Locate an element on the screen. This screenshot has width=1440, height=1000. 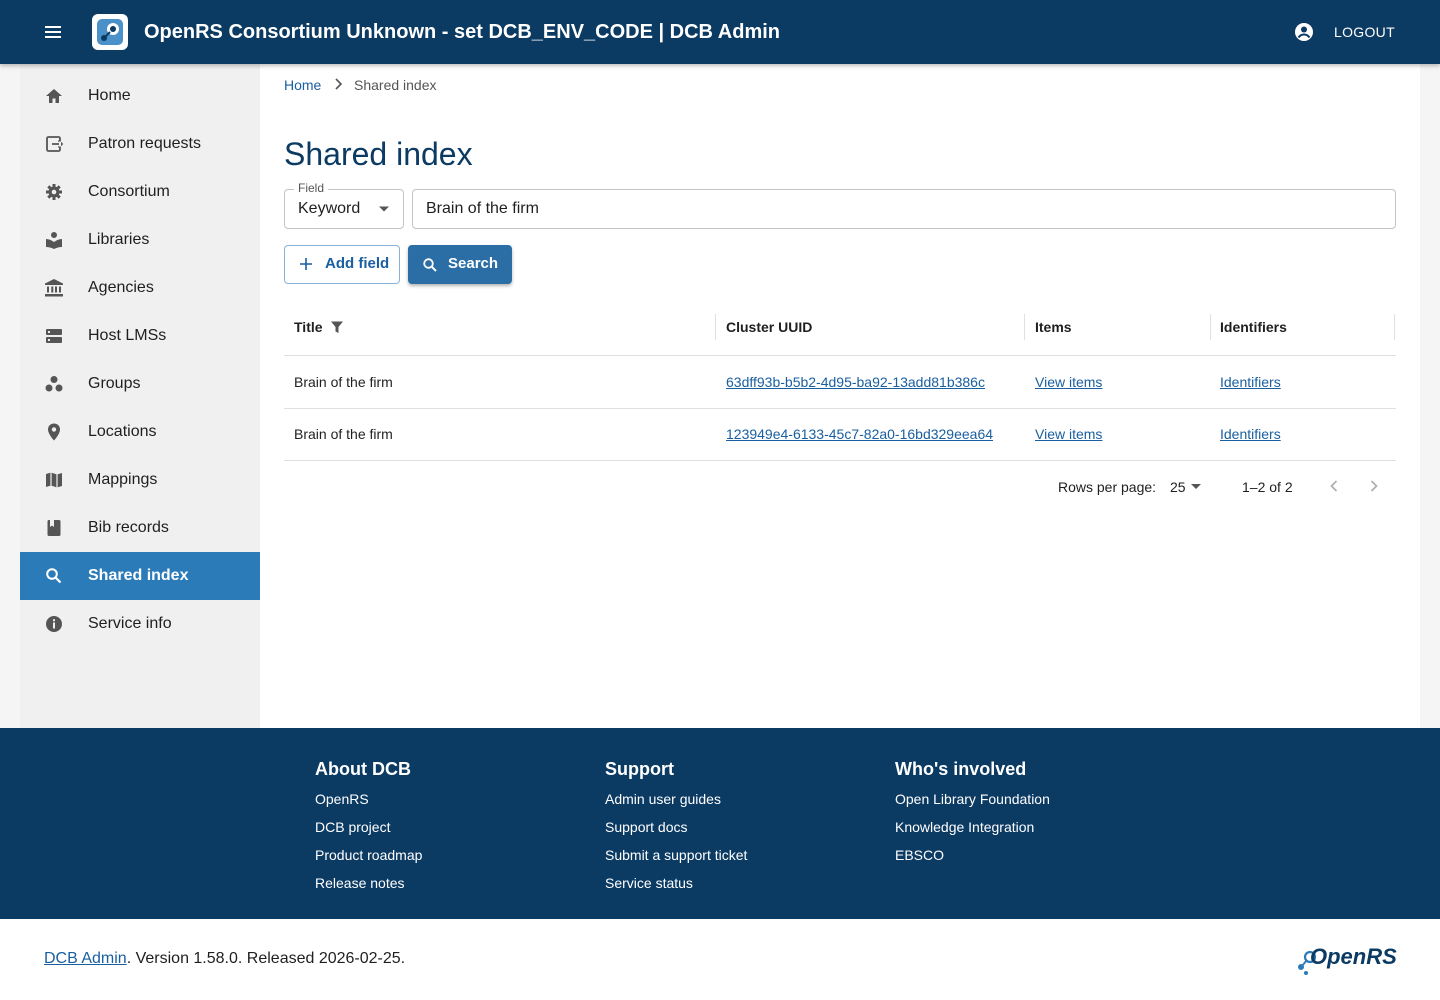
footer-link: Knowledge Integration is located at coordinates (972, 827).